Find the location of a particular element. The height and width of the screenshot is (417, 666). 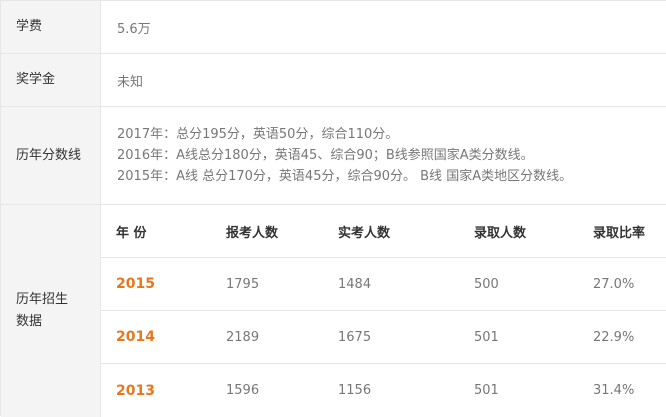

table-row: 2013 1596 1156 501 31.4% is located at coordinates (383, 390).